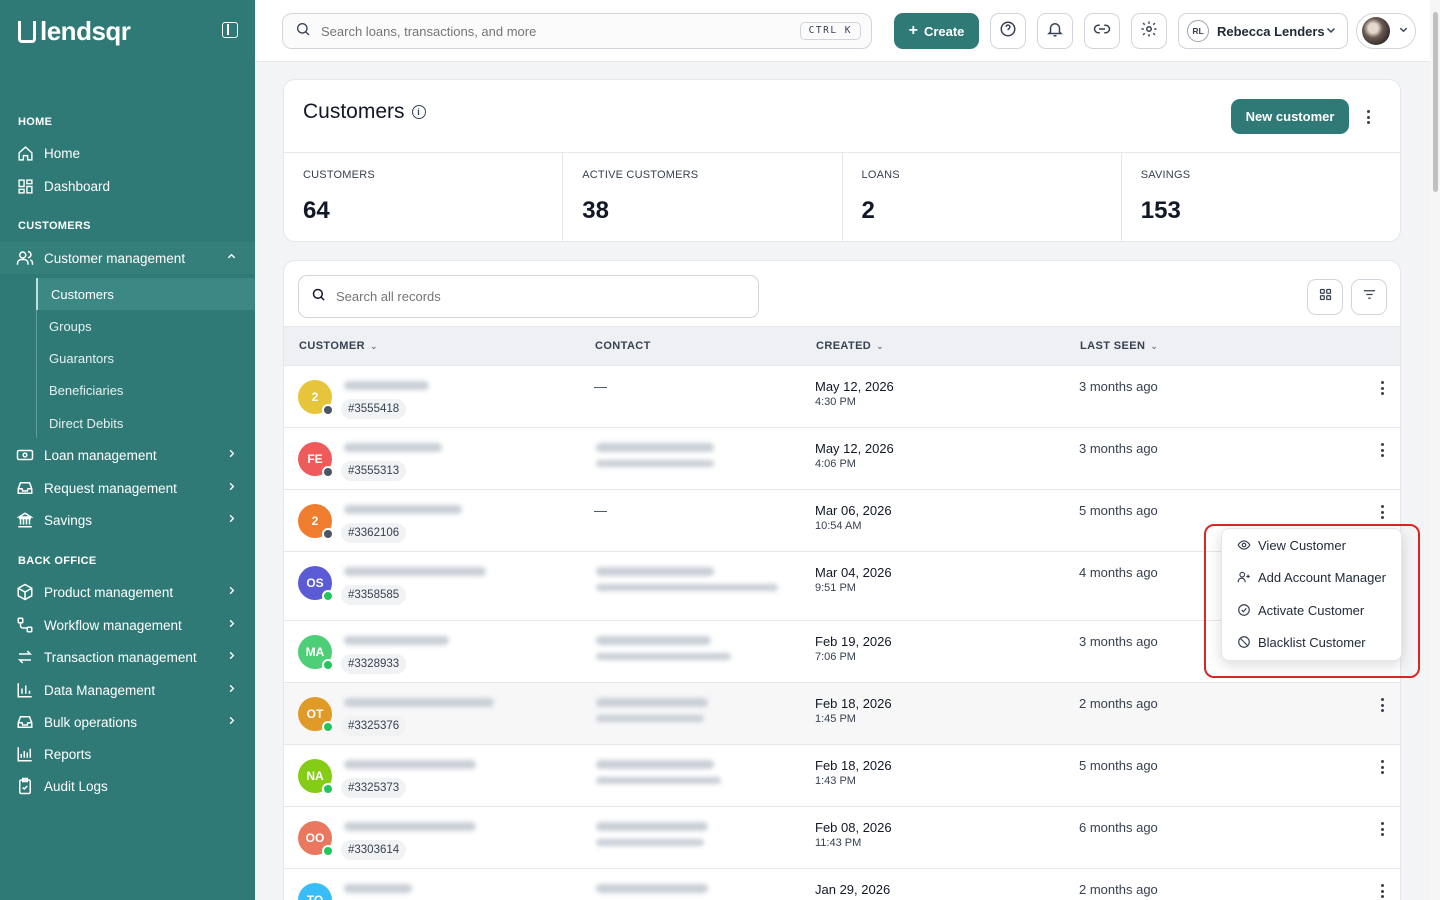 The height and width of the screenshot is (900, 1440). What do you see at coordinates (85, 31) in the screenshot?
I see `brand-name: lendsqr` at bounding box center [85, 31].